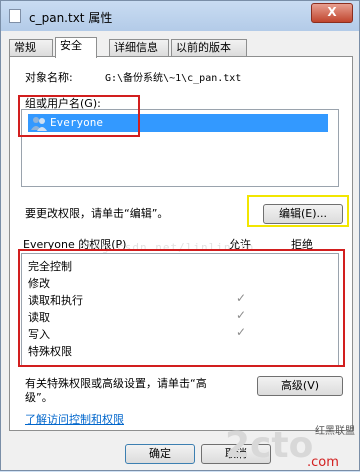  I want to click on logo-main-text: 2cto, so click(269, 445).